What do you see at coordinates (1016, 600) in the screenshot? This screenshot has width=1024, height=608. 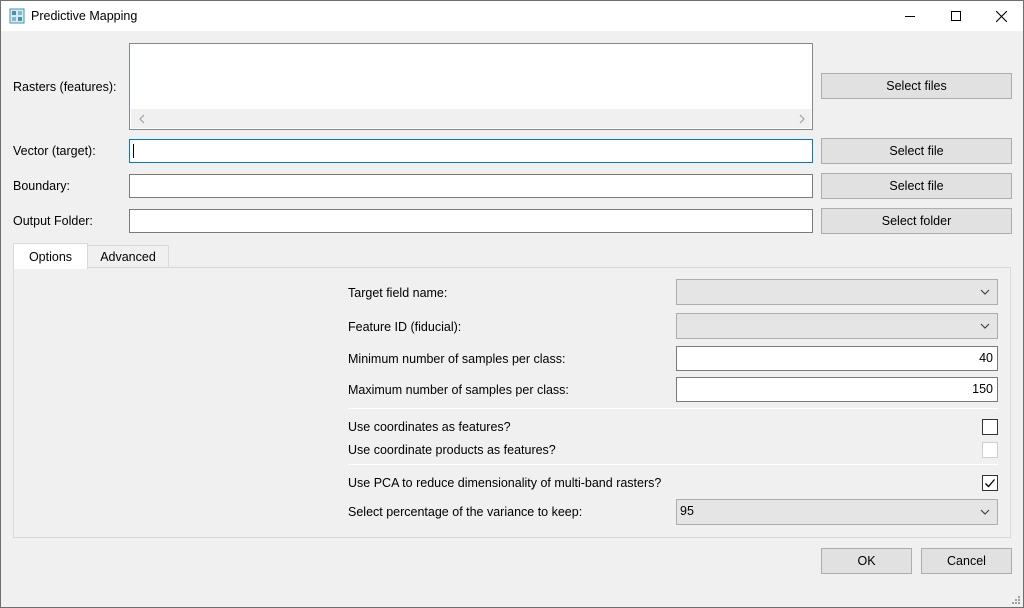 I see `resize-grip-icon` at bounding box center [1016, 600].